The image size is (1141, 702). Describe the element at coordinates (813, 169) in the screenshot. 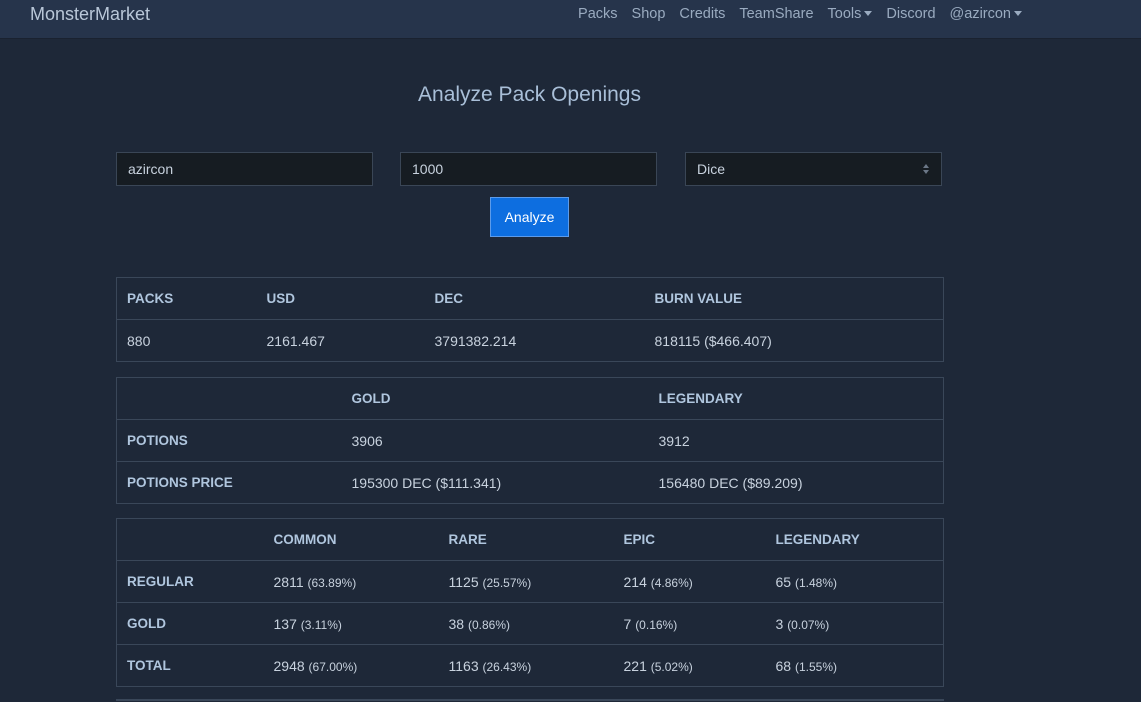

I see `set-select: Dice` at that location.